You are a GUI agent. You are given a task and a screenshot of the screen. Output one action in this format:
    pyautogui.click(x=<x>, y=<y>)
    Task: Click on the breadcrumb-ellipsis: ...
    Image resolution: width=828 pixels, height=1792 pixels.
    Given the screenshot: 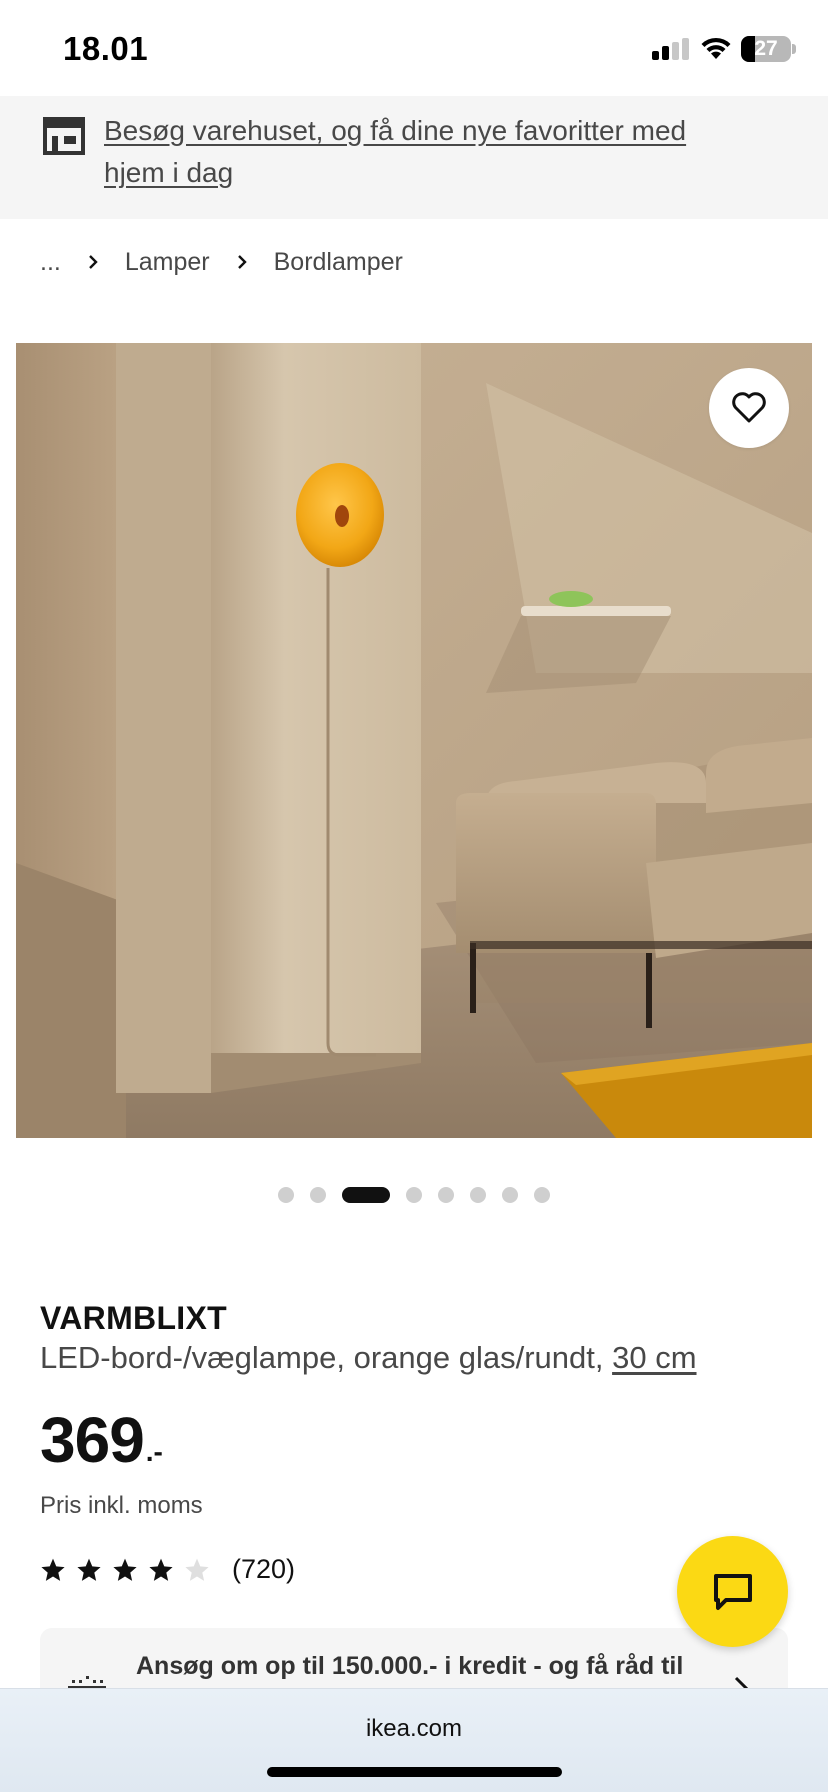 What is the action you would take?
    pyautogui.click(x=50, y=262)
    